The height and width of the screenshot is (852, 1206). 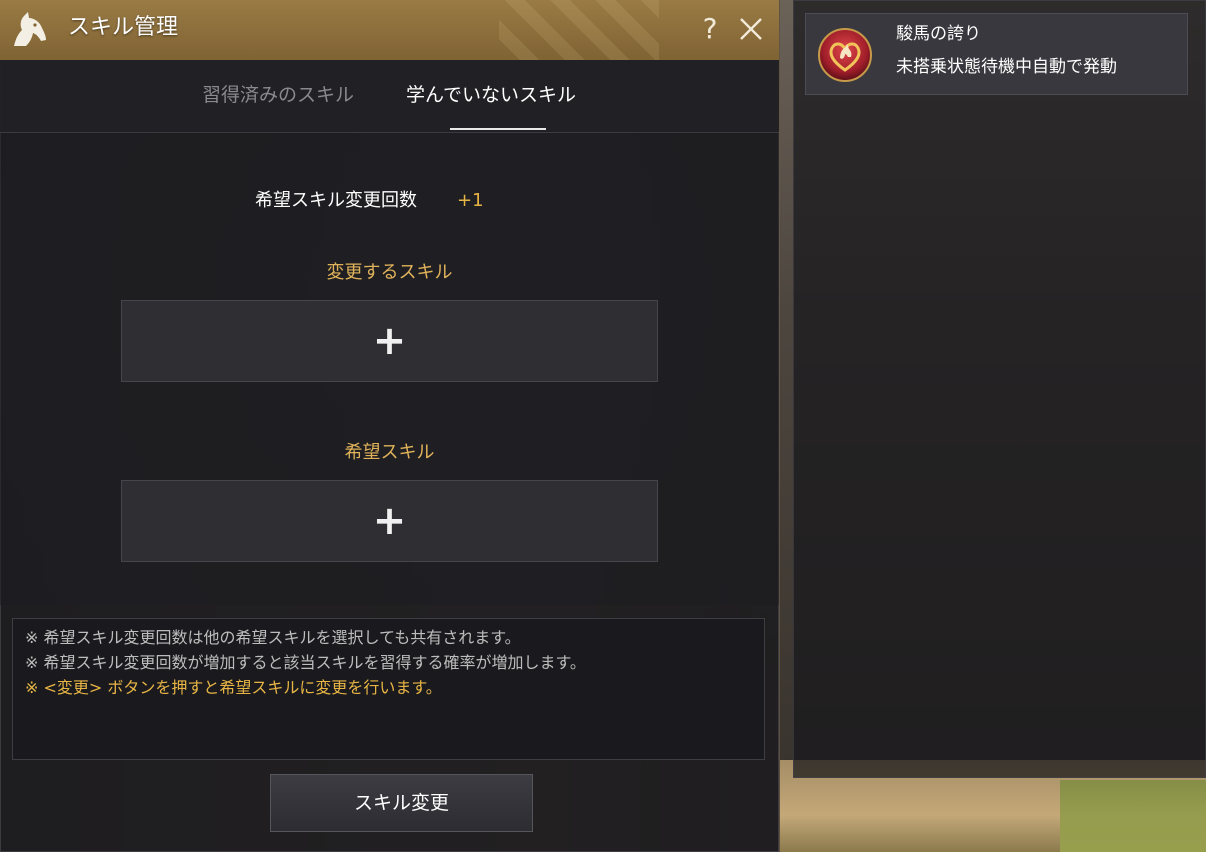 I want to click on active-tab-indicator, so click(x=498, y=129).